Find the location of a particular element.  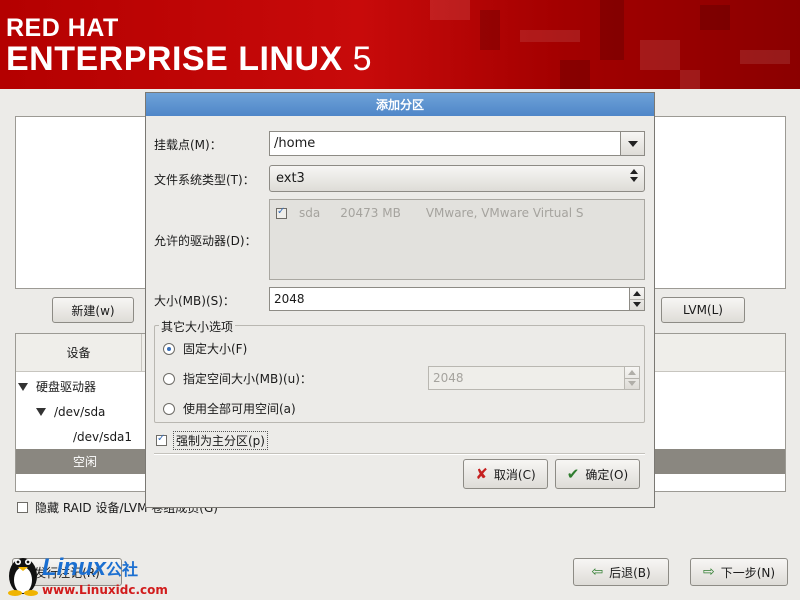

header-banner: RED HAT ENTERPRISE LINUX 5 is located at coordinates (400, 44).